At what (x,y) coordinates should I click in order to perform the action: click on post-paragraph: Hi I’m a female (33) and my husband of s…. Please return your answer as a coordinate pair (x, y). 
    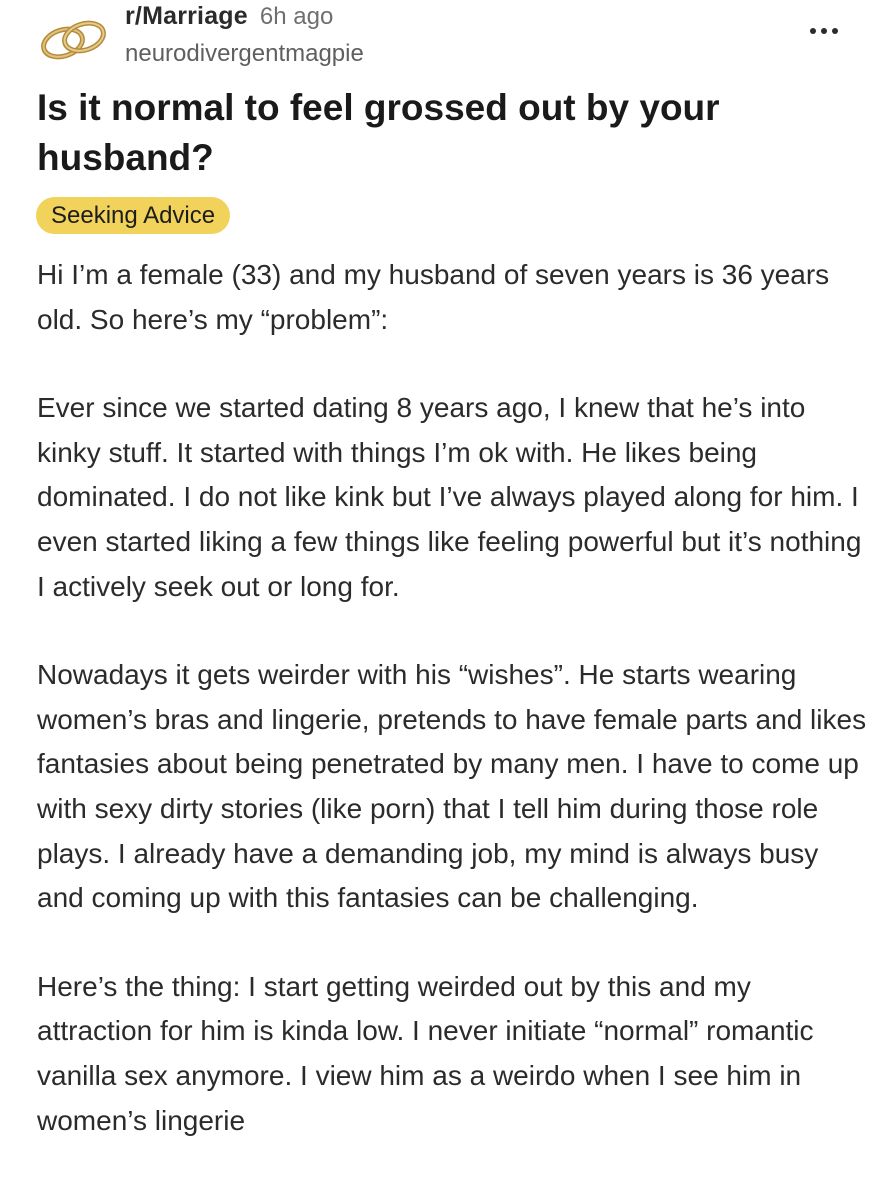
    Looking at the image, I should click on (433, 297).